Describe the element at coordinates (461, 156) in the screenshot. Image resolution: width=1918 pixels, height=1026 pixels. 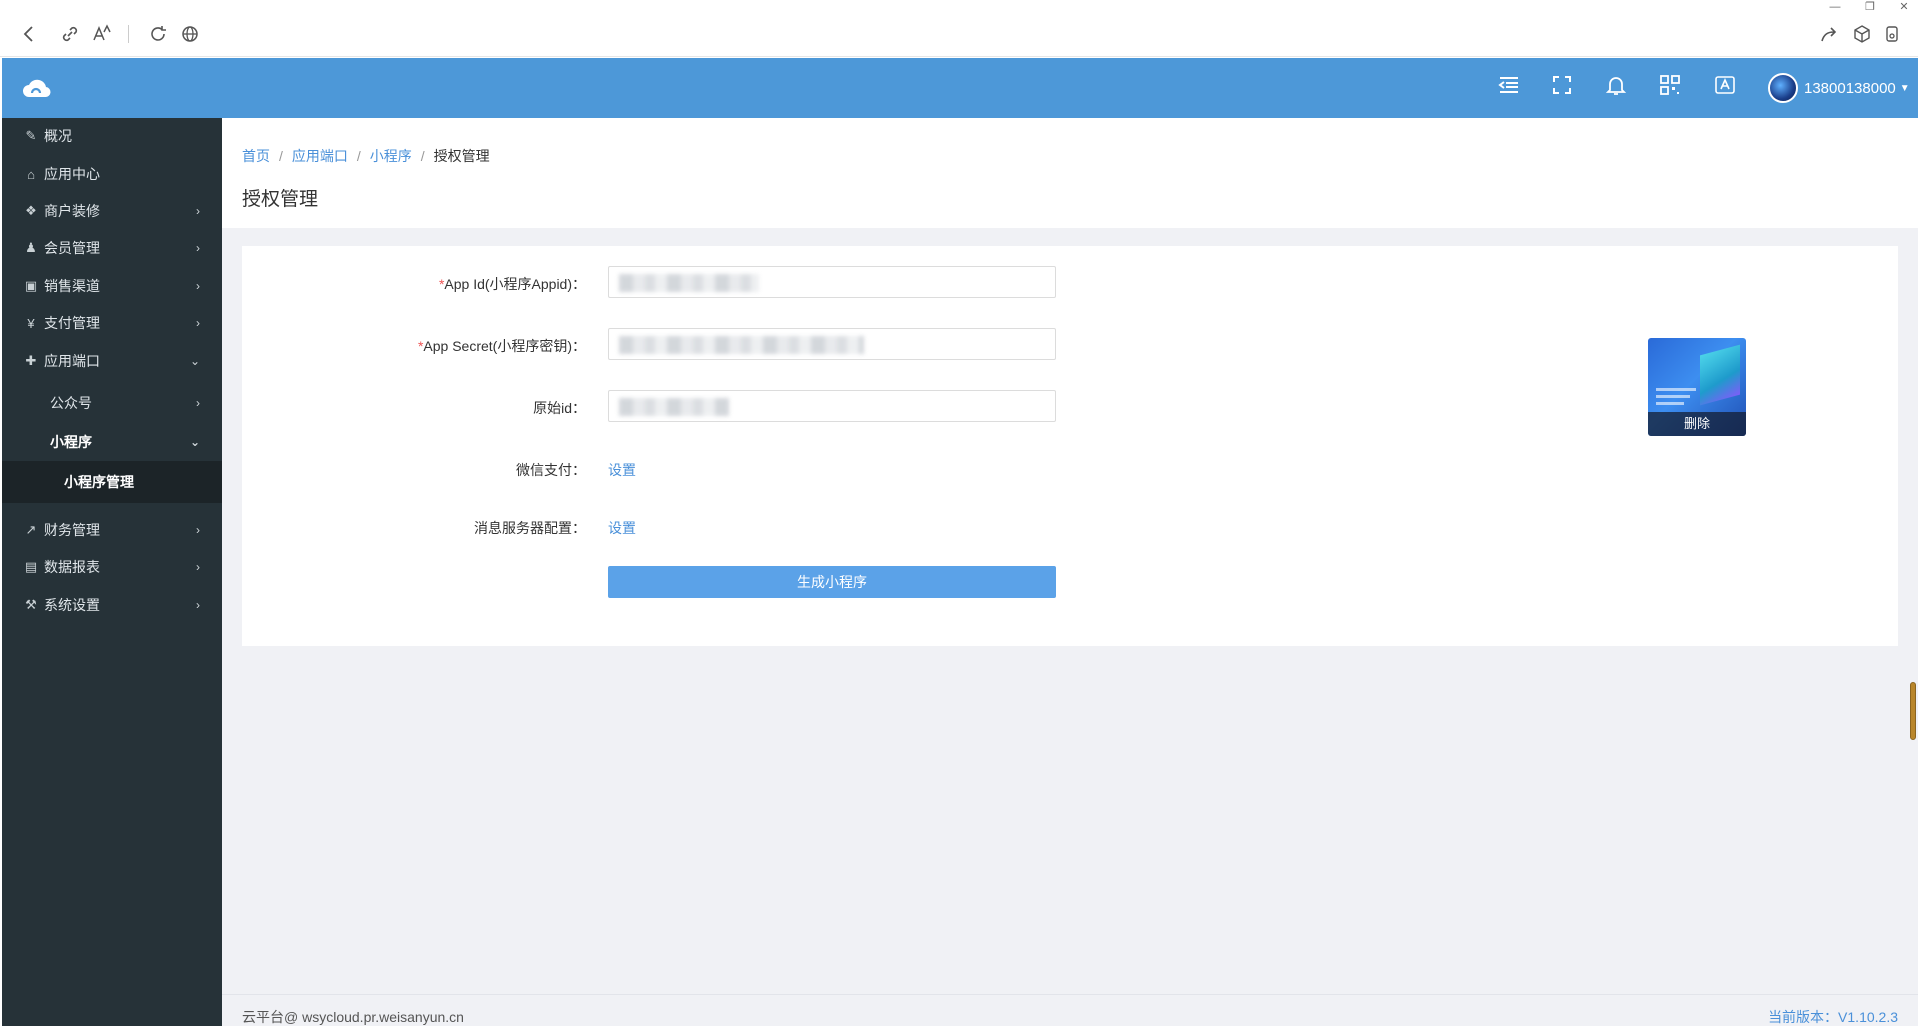
I see `breadcrumb-current: 授权管理` at that location.